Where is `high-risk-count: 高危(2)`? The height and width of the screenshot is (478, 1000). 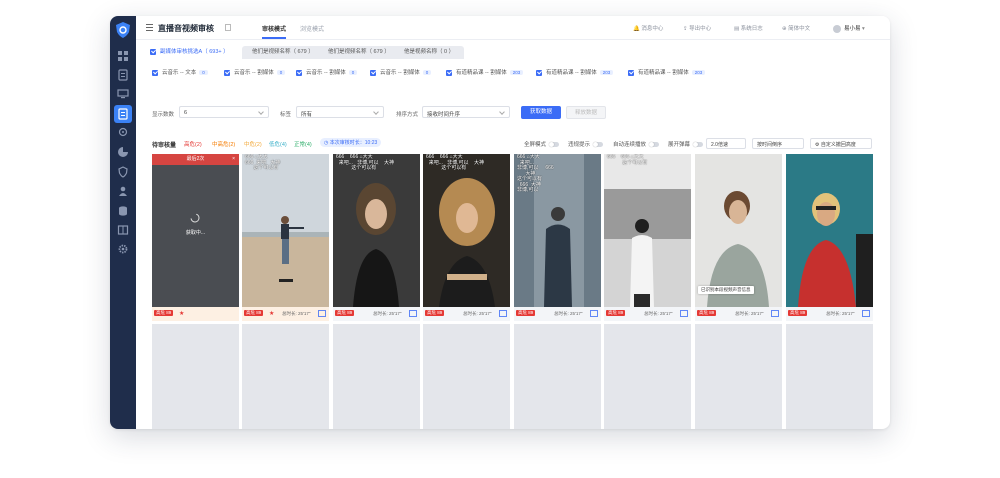 high-risk-count: 高危(2) is located at coordinates (193, 144).